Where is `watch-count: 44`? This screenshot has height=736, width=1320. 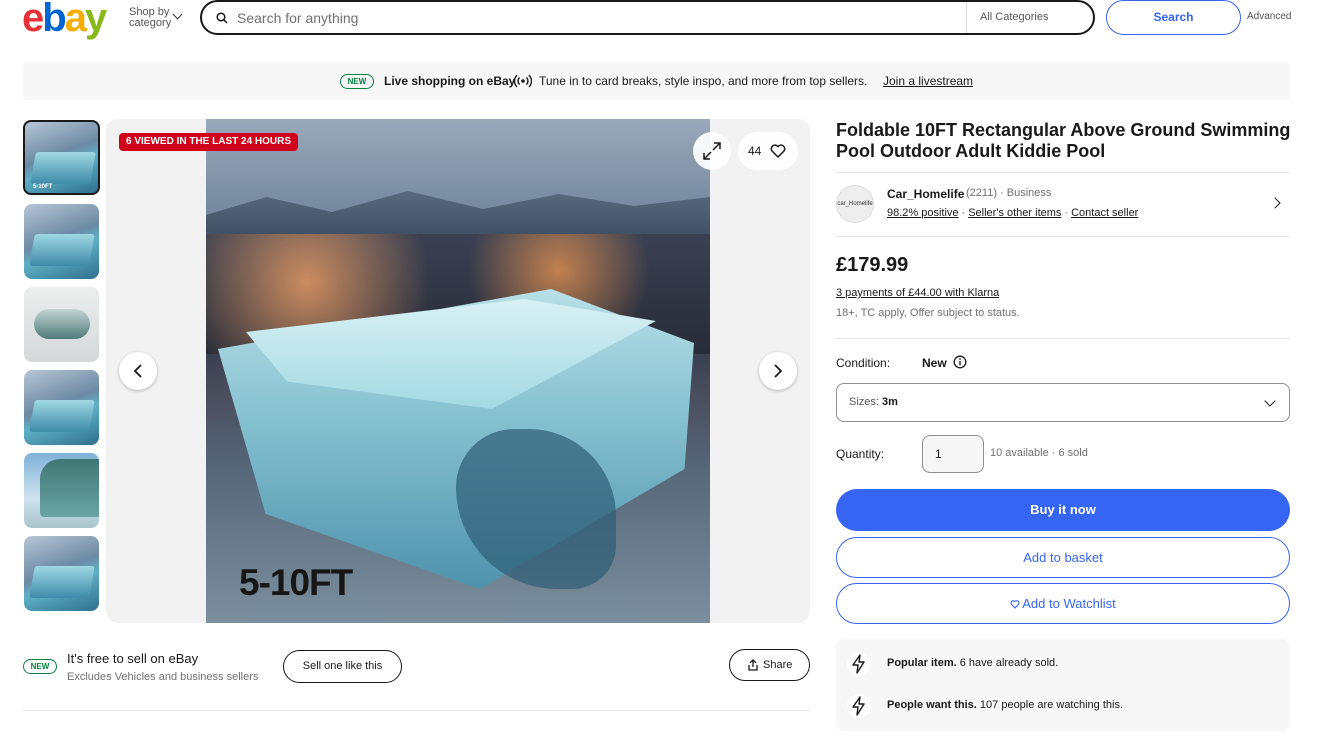 watch-count: 44 is located at coordinates (755, 151).